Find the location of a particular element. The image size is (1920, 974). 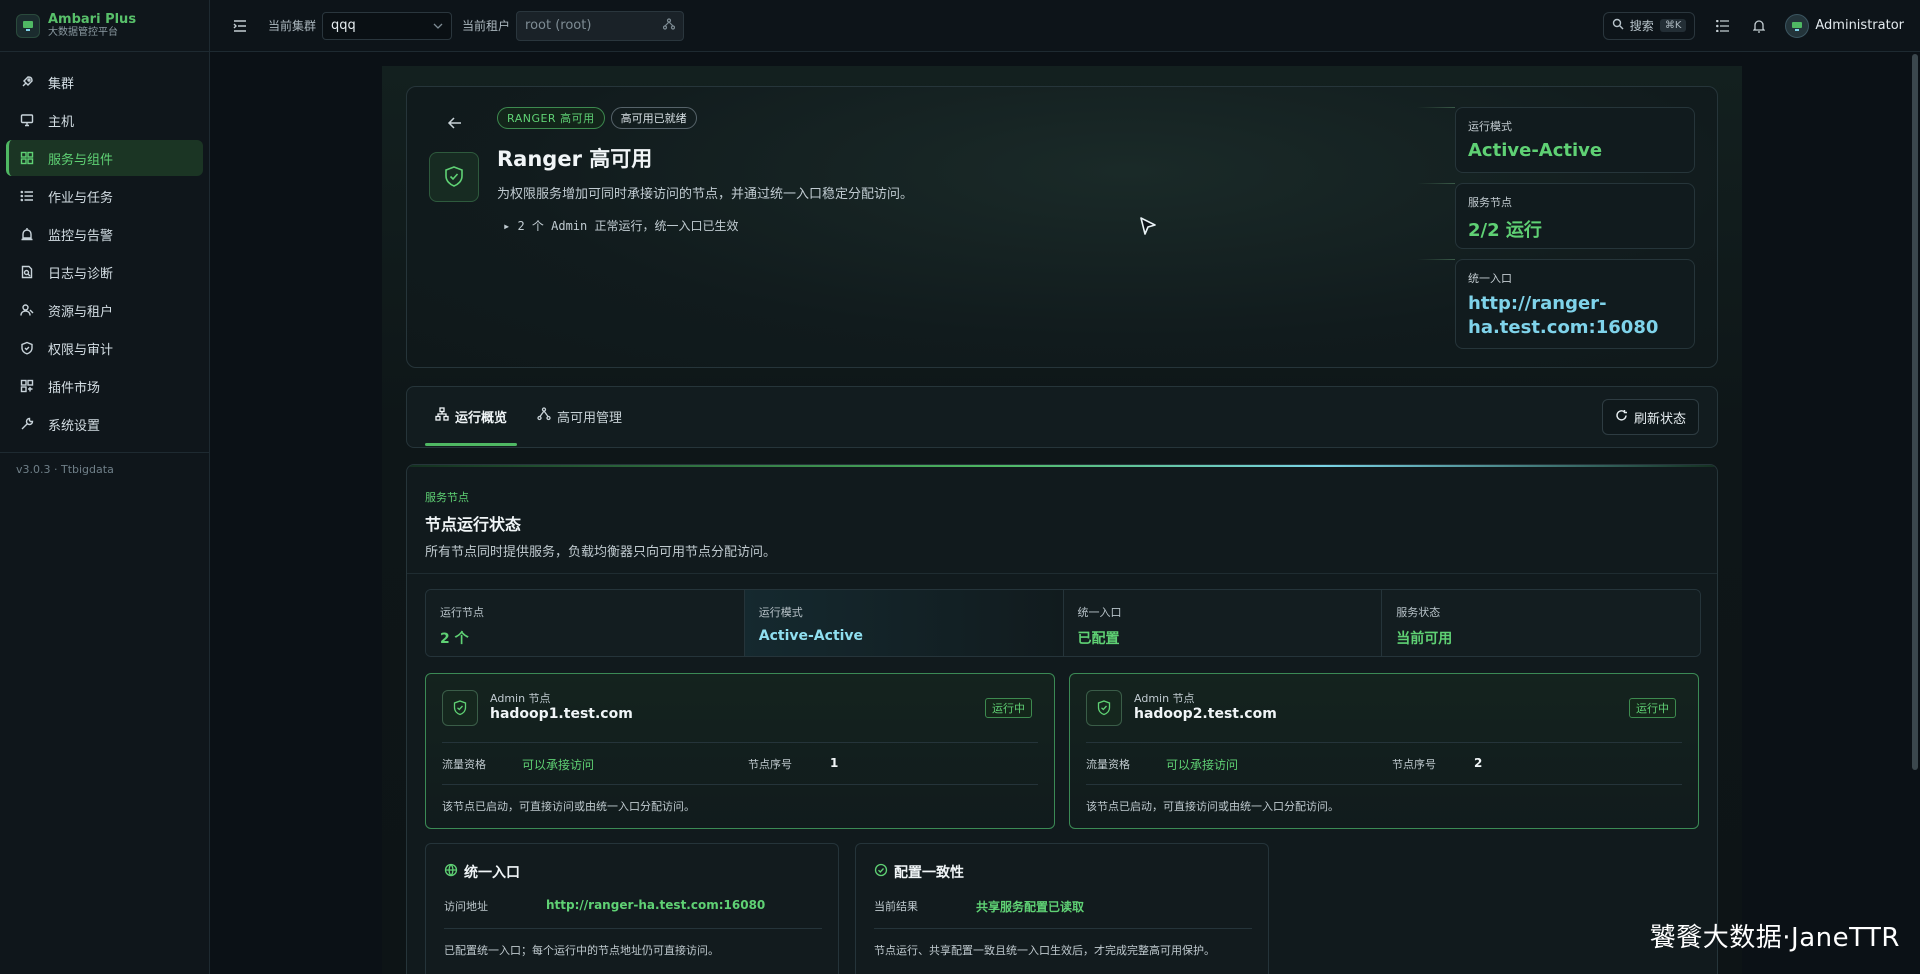

section-title: 节点运行状态 is located at coordinates (473, 524).